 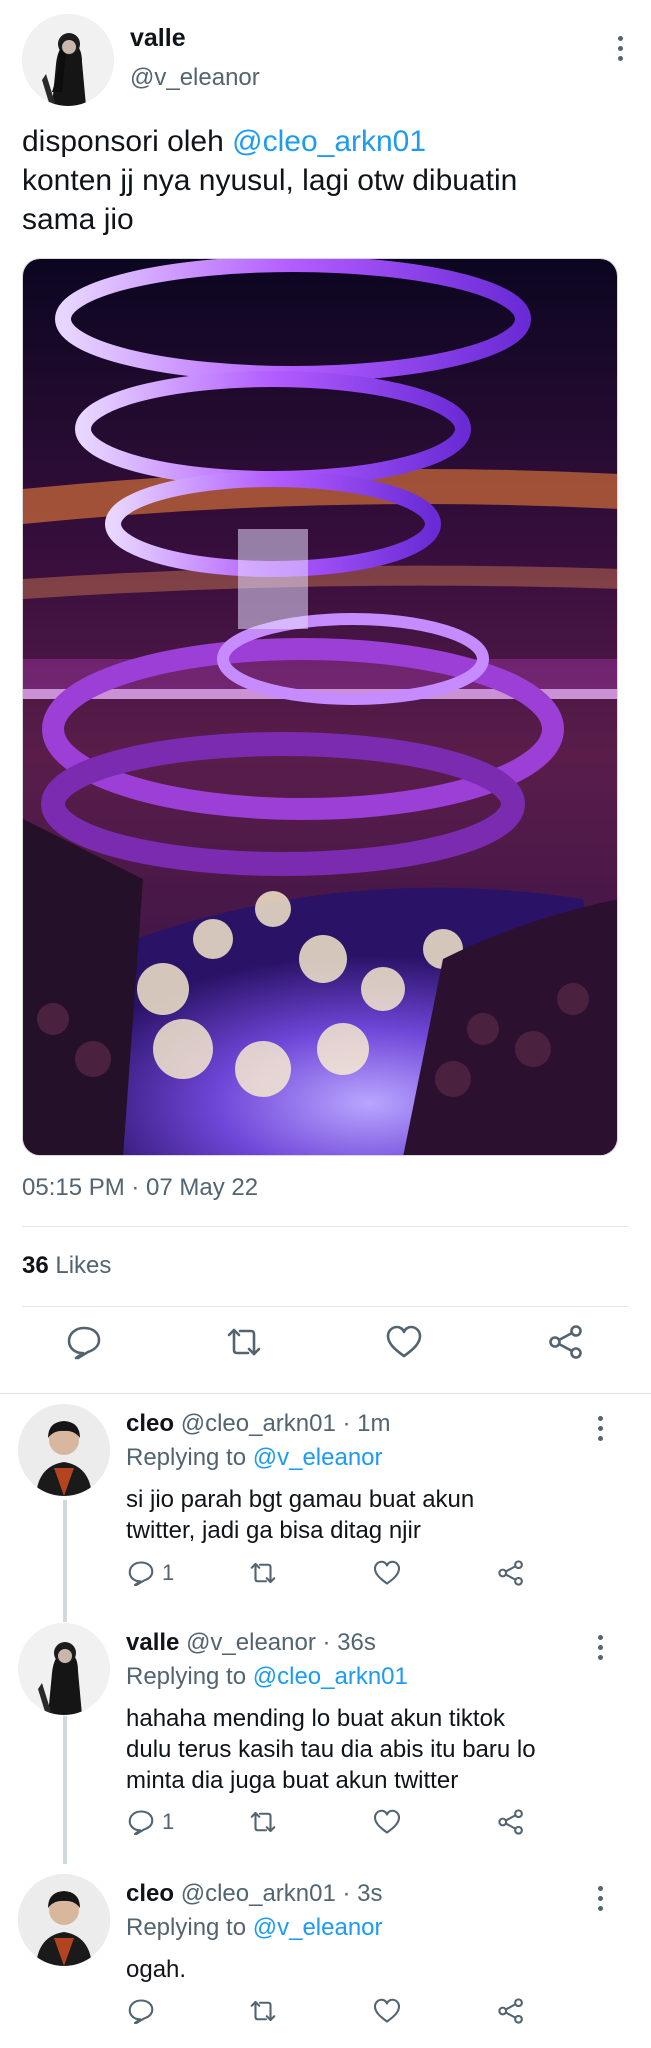 I want to click on reply-time: · 1m, so click(x=363, y=1423).